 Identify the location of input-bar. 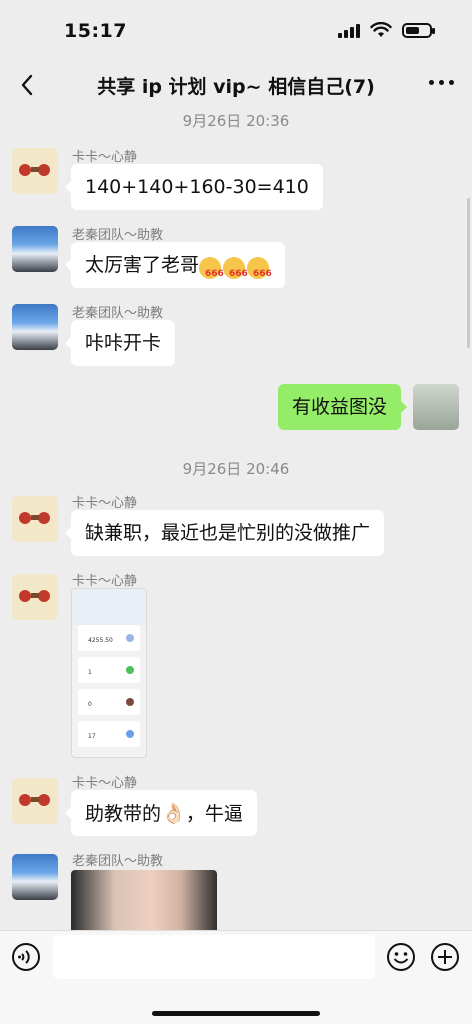
(236, 977).